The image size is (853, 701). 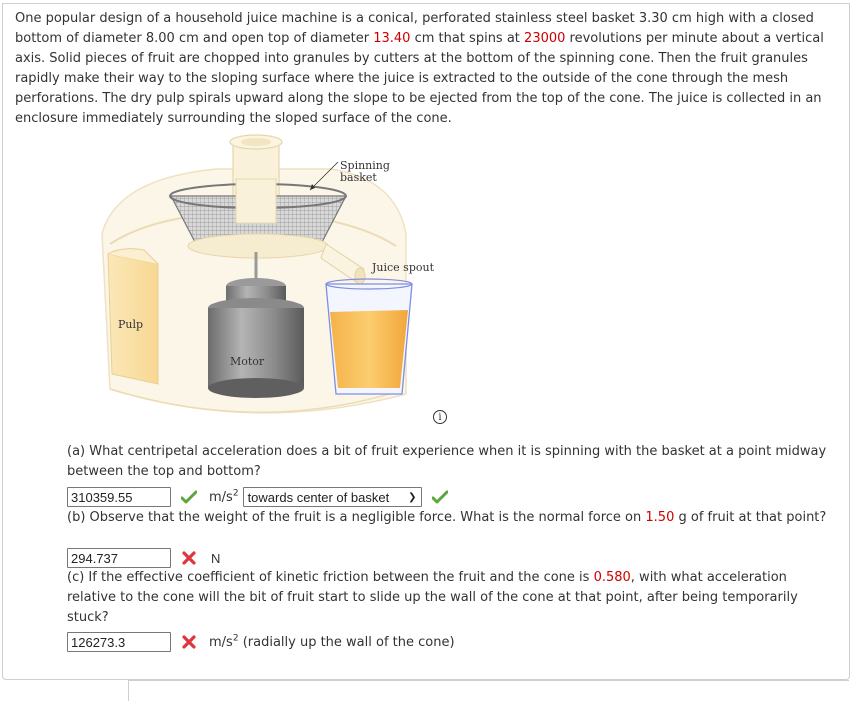 I want to click on answer-row-b: N, so click(x=143, y=558).